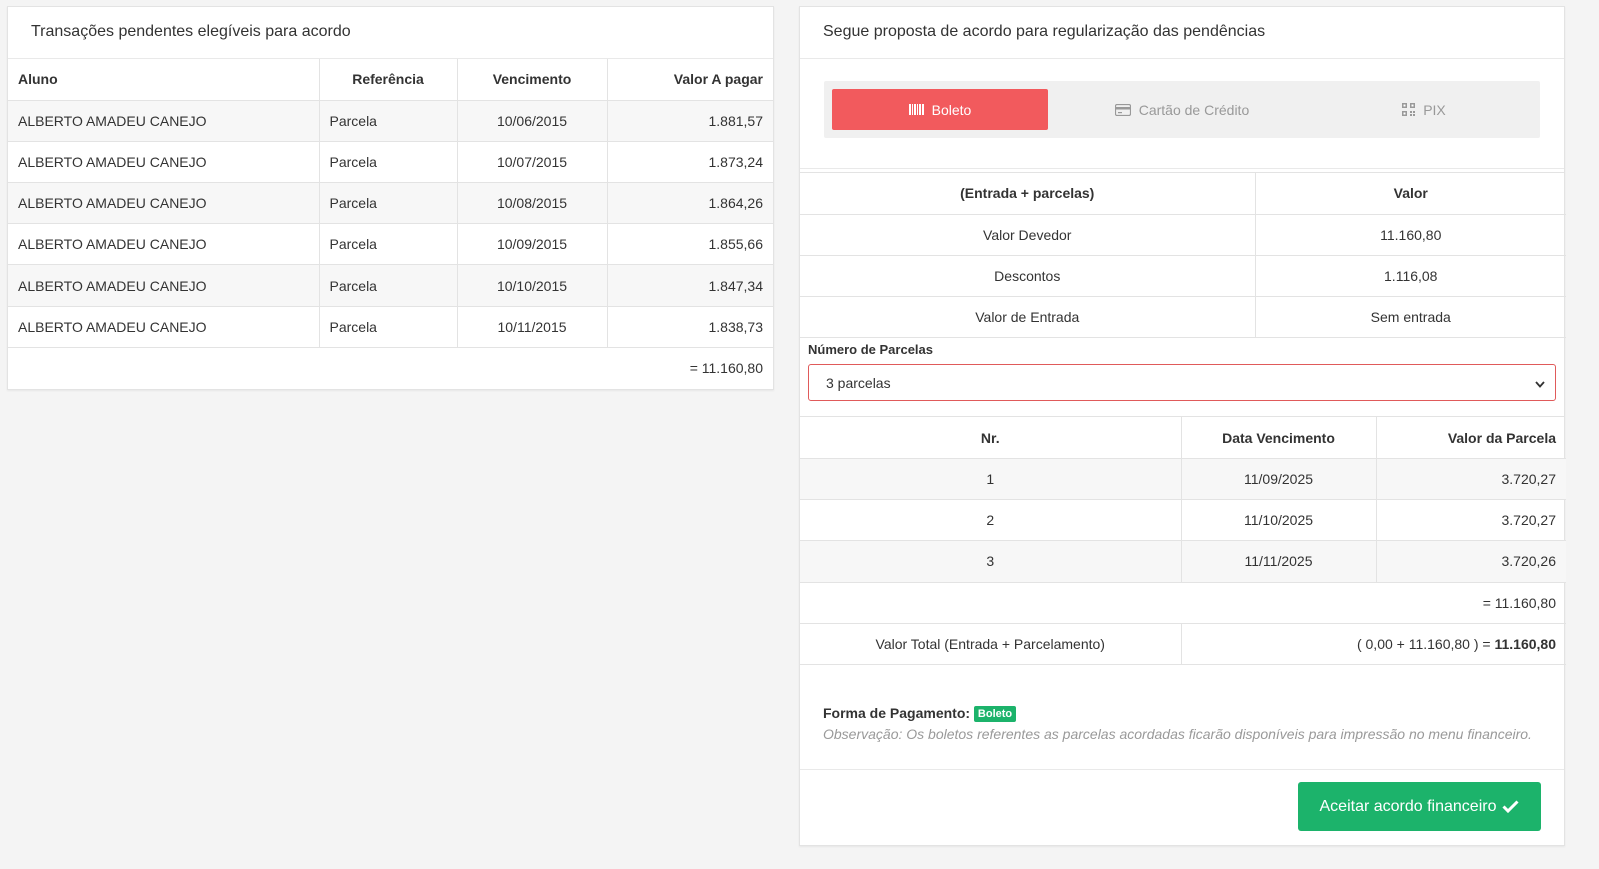  What do you see at coordinates (1028, 235) in the screenshot?
I see `summary-label: Valor Devedor` at bounding box center [1028, 235].